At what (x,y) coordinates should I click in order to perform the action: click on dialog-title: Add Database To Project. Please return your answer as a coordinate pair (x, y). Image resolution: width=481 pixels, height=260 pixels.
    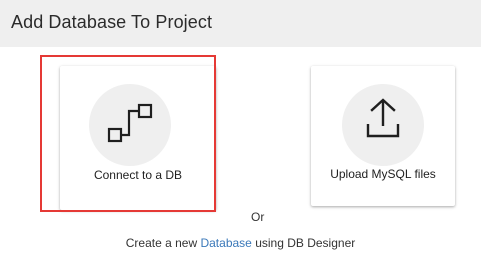
    Looking at the image, I should click on (112, 22).